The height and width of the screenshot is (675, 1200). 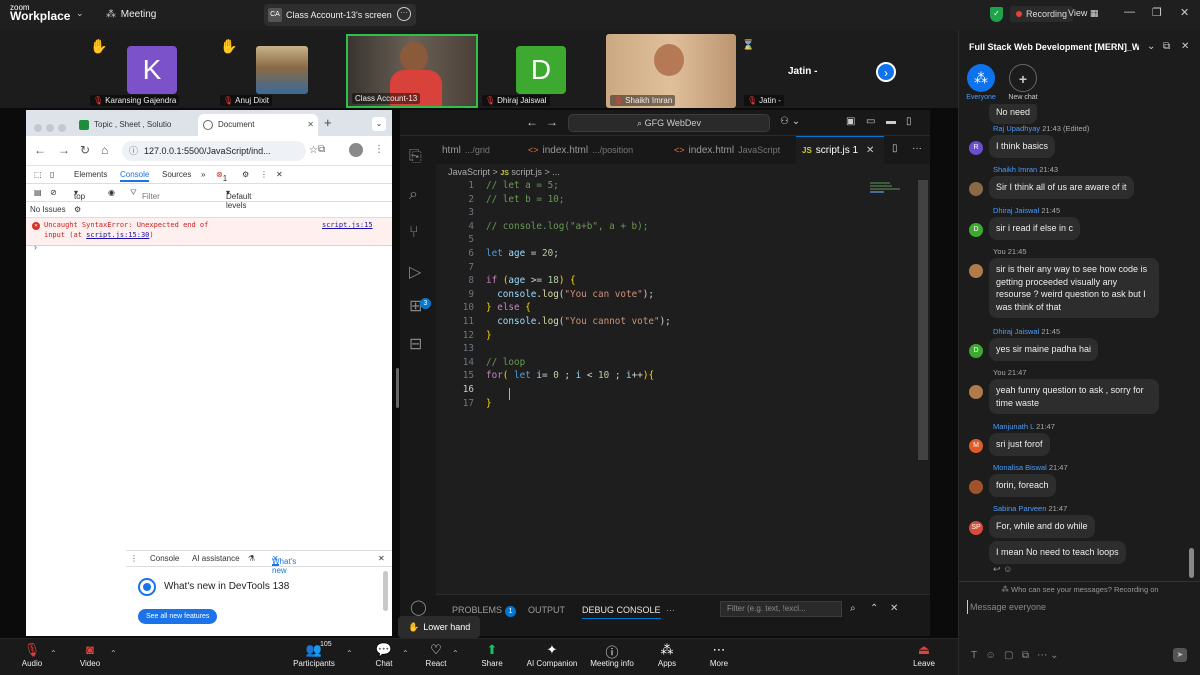 I want to click on react-chevron: ⌃, so click(x=455, y=653).